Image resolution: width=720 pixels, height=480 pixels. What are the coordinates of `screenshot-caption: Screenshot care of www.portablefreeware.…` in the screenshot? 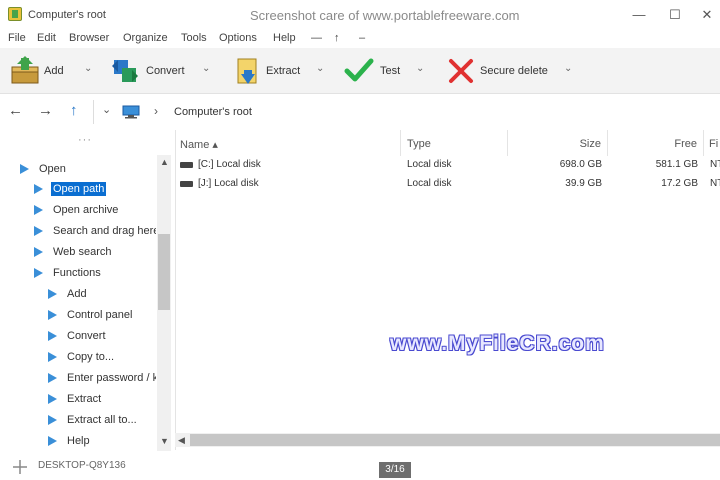 It's located at (385, 15).